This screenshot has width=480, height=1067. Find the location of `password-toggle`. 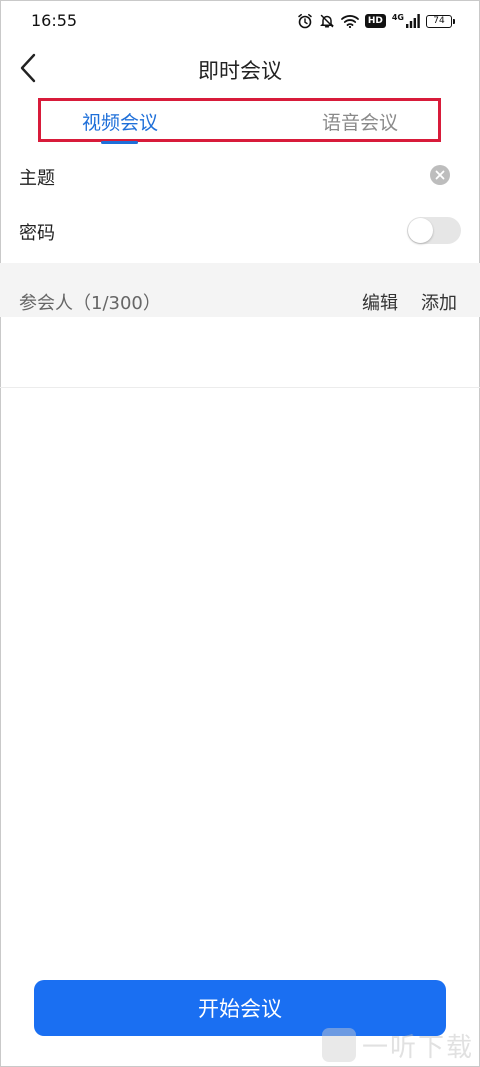

password-toggle is located at coordinates (434, 230).